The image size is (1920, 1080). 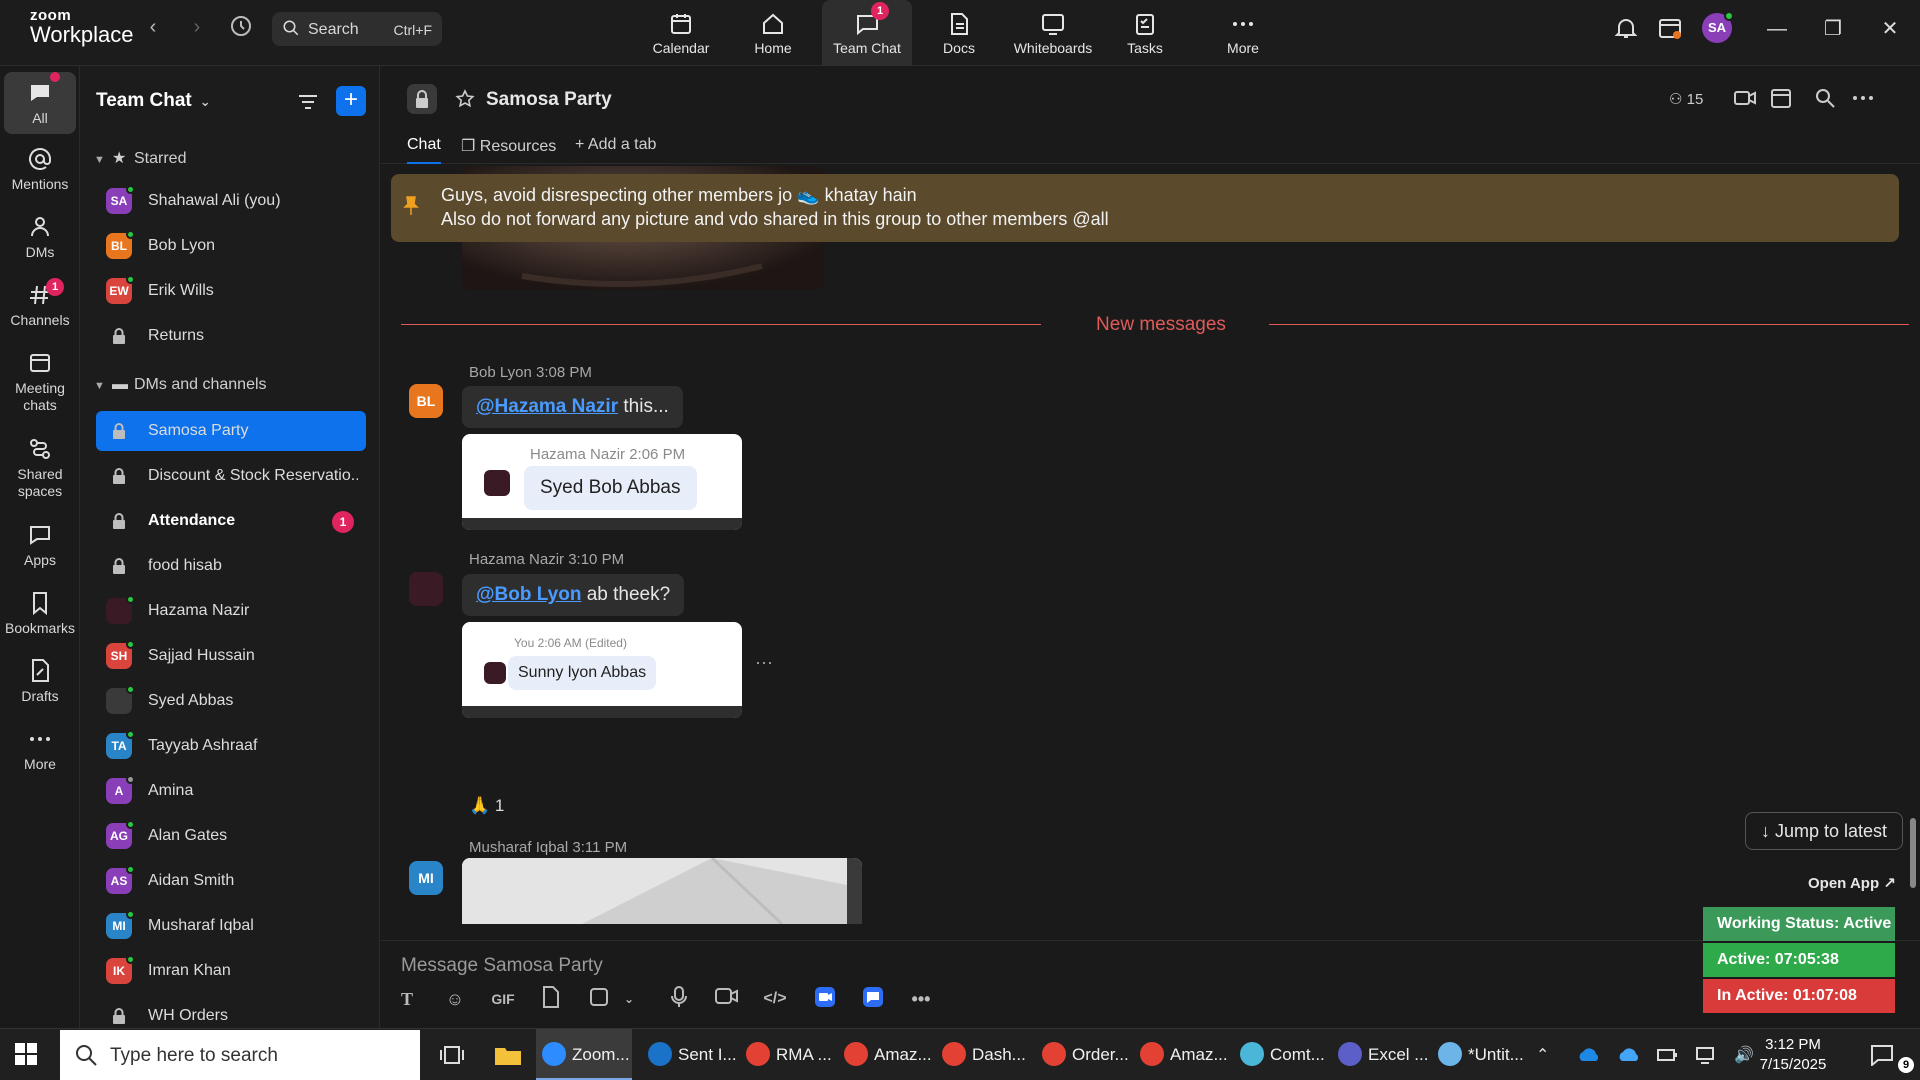 I want to click on rail-item-mentions: Mentions, so click(x=40, y=169).